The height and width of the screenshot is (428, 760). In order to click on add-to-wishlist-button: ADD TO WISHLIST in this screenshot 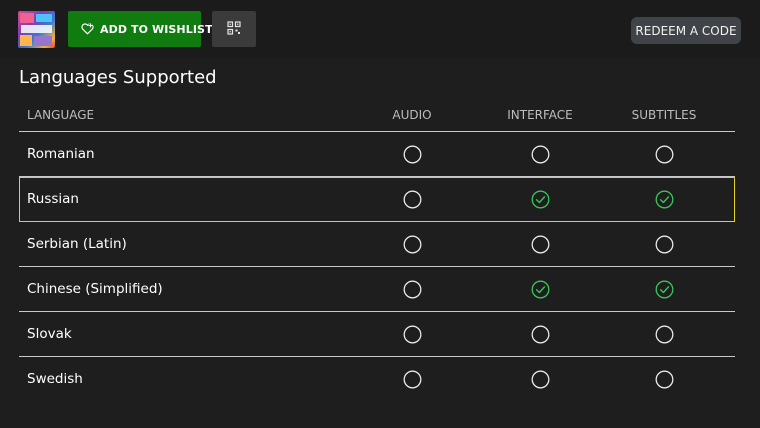, I will do `click(140, 29)`.